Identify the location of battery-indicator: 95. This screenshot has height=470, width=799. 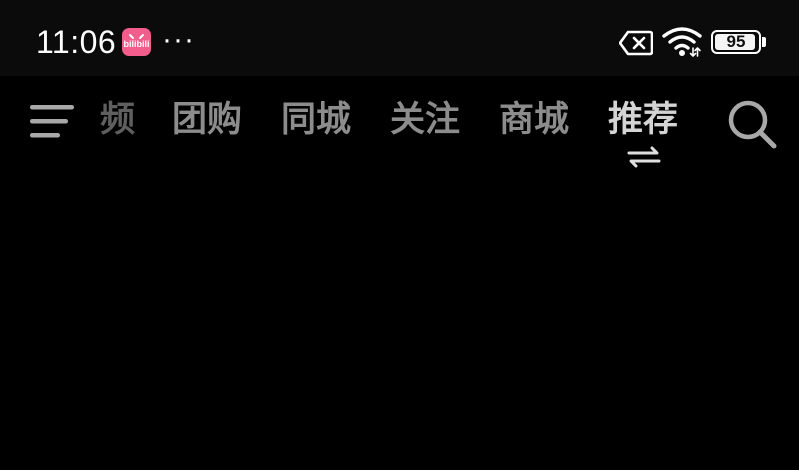
(736, 42).